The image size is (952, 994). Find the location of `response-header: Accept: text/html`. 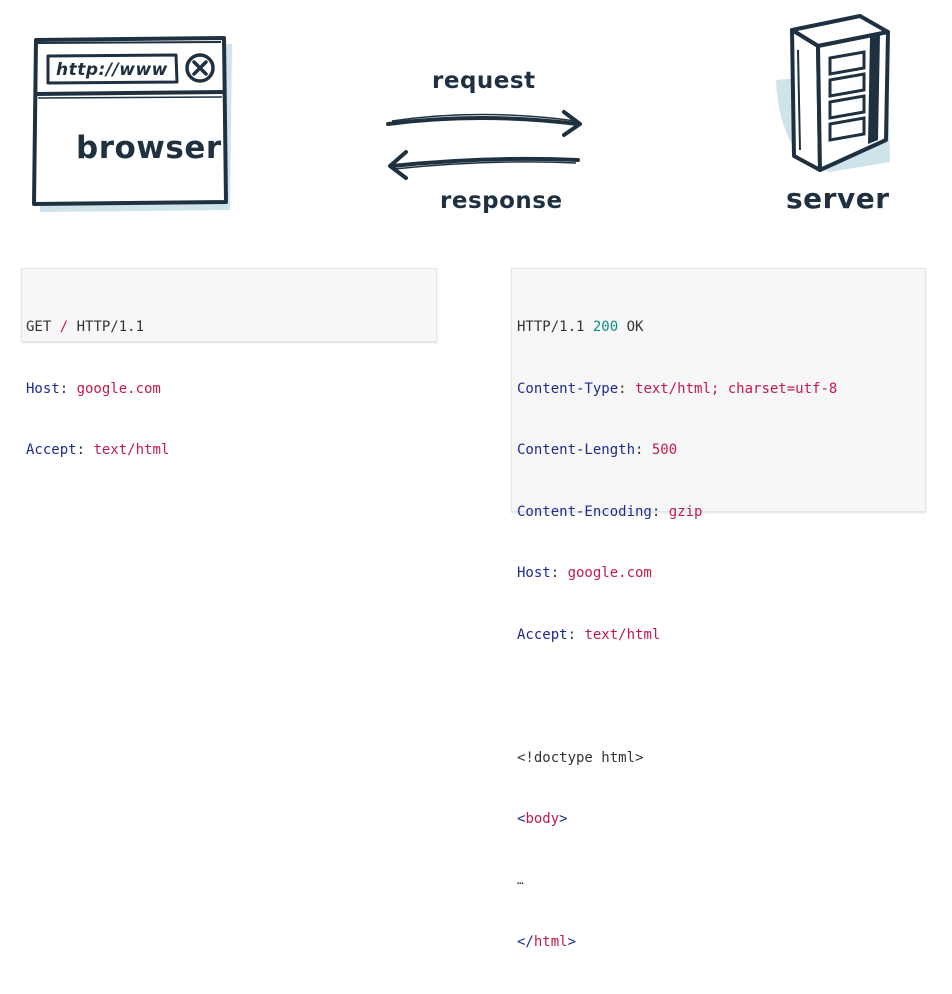

response-header: Accept: text/html is located at coordinates (677, 635).